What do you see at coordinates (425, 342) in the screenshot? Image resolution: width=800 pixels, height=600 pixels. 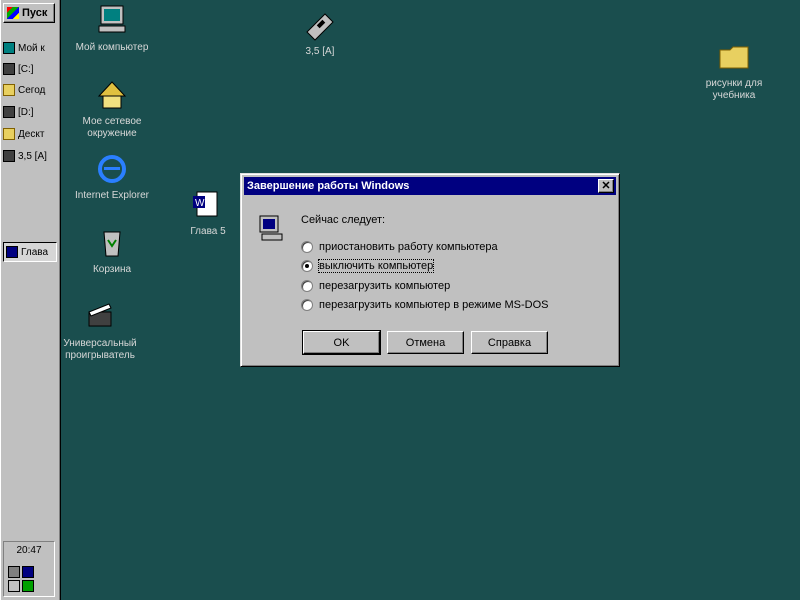 I see `cancel-button: Отмена` at bounding box center [425, 342].